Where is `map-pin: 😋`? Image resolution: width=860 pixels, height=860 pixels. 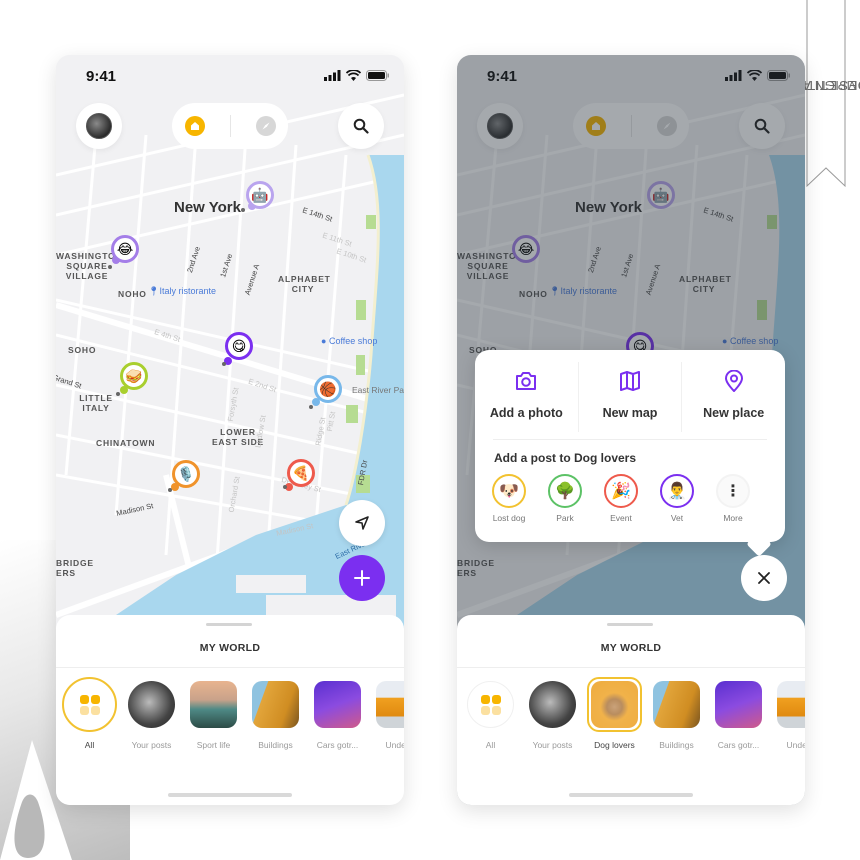
map-pin: 😋 is located at coordinates (239, 346).